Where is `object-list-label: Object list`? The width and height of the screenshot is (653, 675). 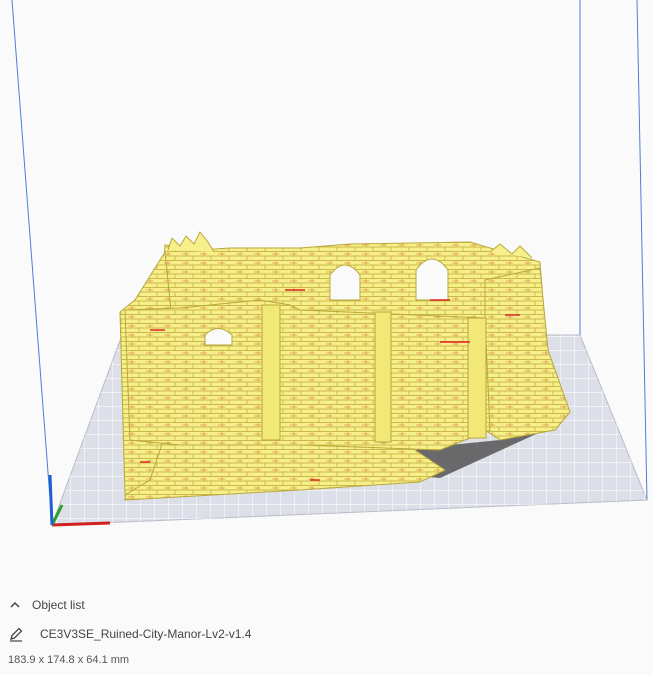 object-list-label: Object list is located at coordinates (58, 605).